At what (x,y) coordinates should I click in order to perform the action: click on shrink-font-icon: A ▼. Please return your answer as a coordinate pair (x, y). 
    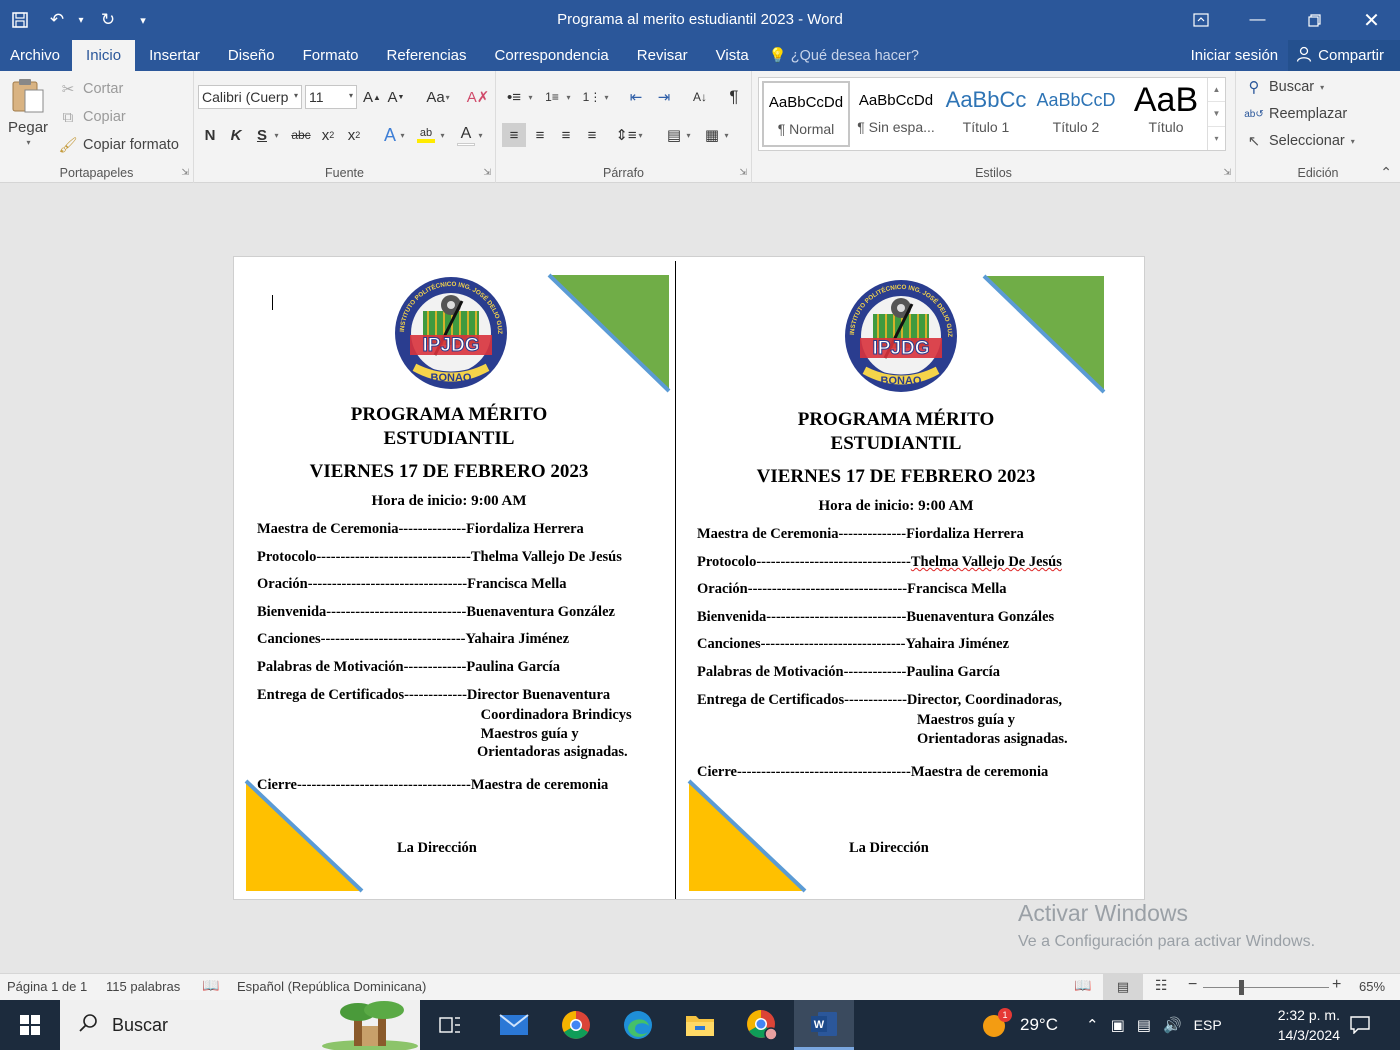
    Looking at the image, I should click on (396, 97).